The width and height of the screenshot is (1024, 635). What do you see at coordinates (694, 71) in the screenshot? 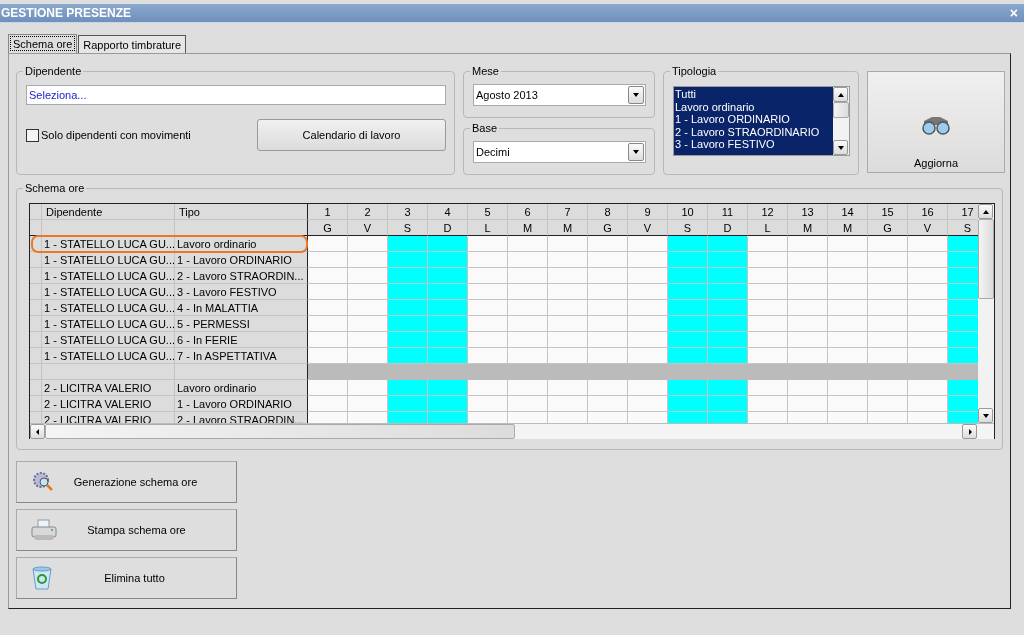
I see `group-label: Tipologia` at bounding box center [694, 71].